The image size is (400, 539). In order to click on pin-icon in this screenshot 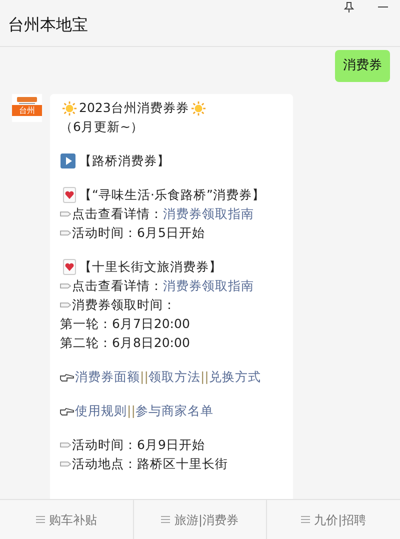, I will do `click(349, 7)`.